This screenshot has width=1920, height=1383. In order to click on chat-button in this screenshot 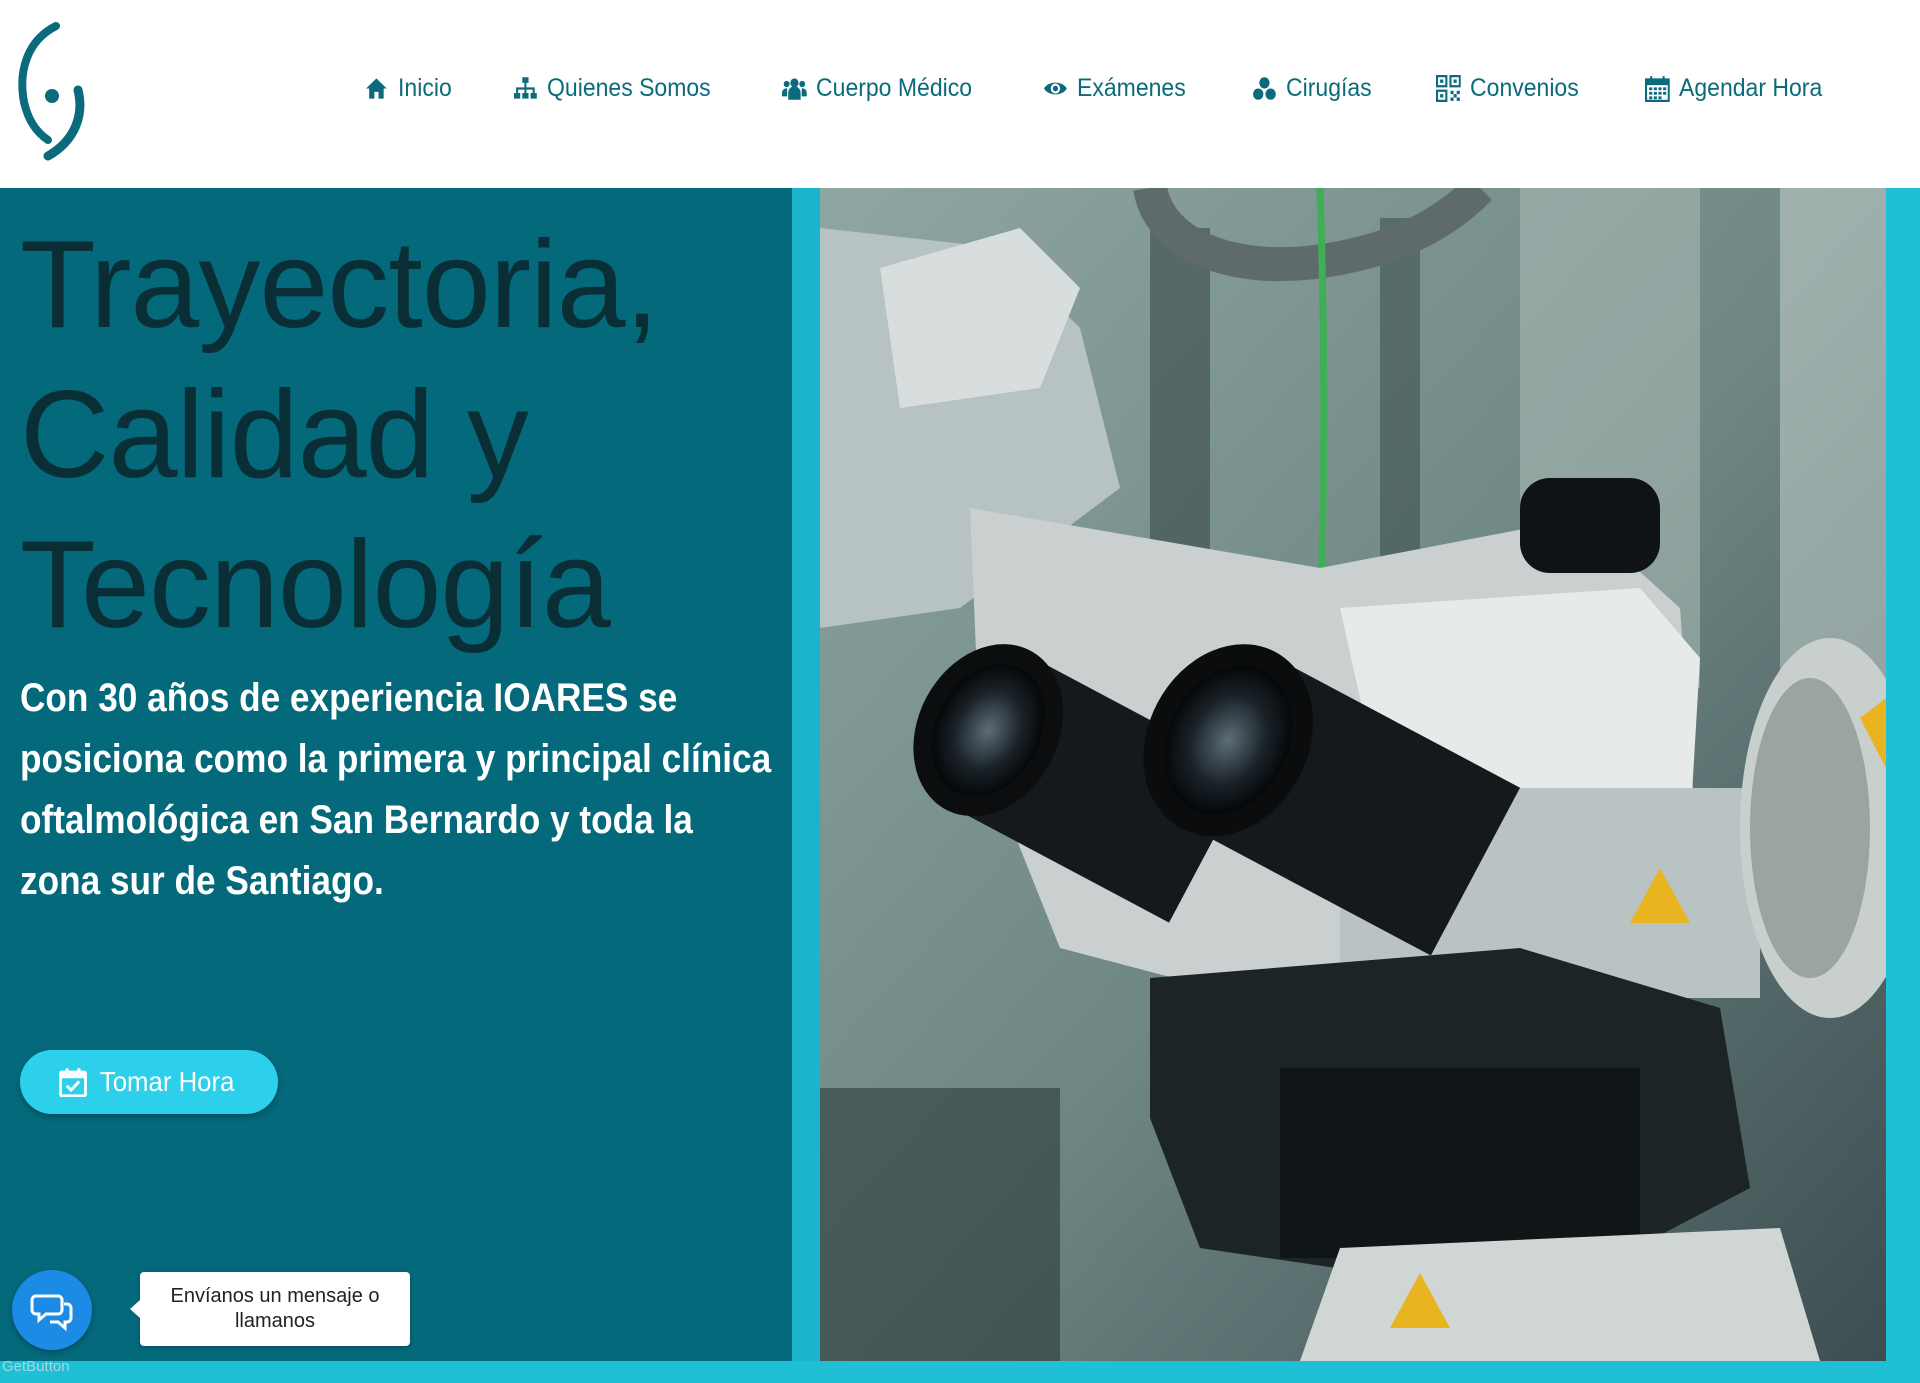, I will do `click(52, 1310)`.